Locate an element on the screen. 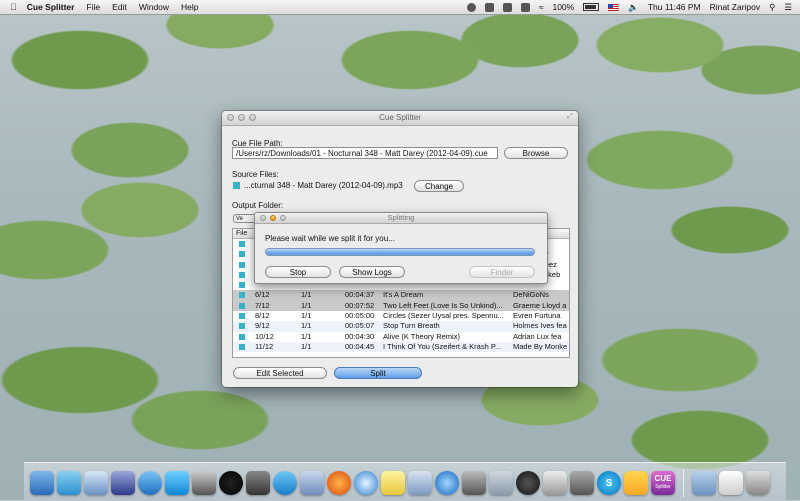 This screenshot has width=800, height=501. utility-icon is located at coordinates (204, 483).